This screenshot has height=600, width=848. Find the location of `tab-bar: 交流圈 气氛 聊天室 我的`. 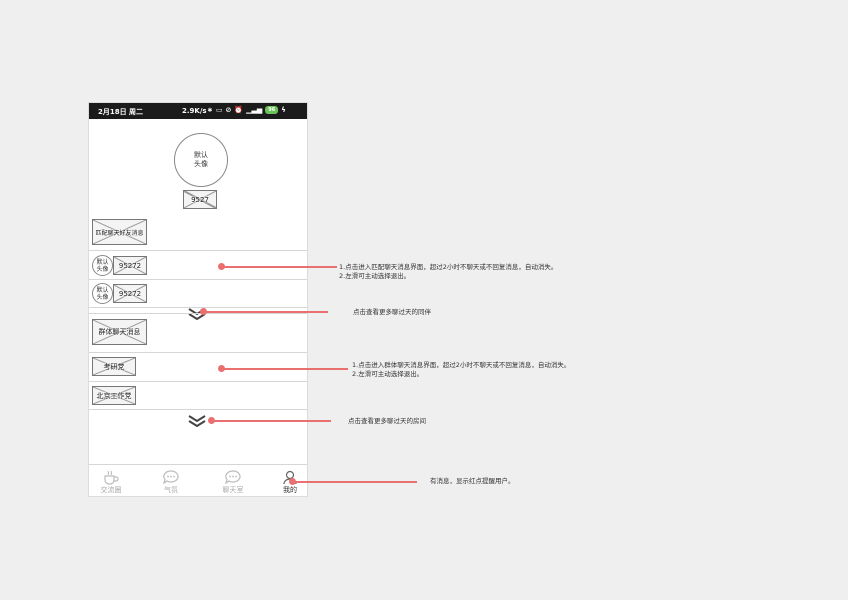

tab-bar: 交流圈 气氛 聊天室 我的 is located at coordinates (198, 480).